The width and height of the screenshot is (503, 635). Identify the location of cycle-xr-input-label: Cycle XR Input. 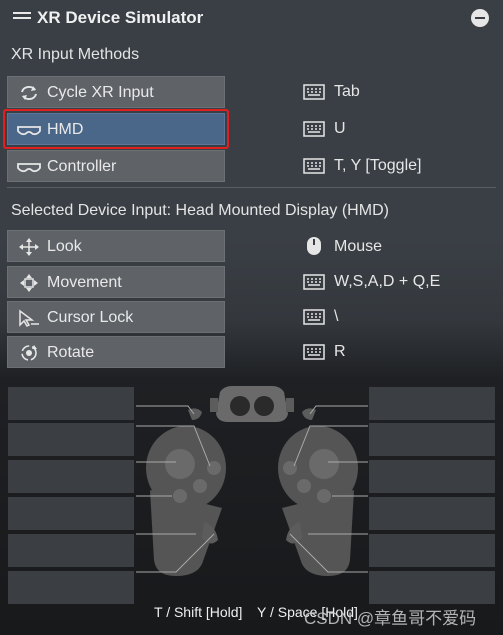
(100, 92).